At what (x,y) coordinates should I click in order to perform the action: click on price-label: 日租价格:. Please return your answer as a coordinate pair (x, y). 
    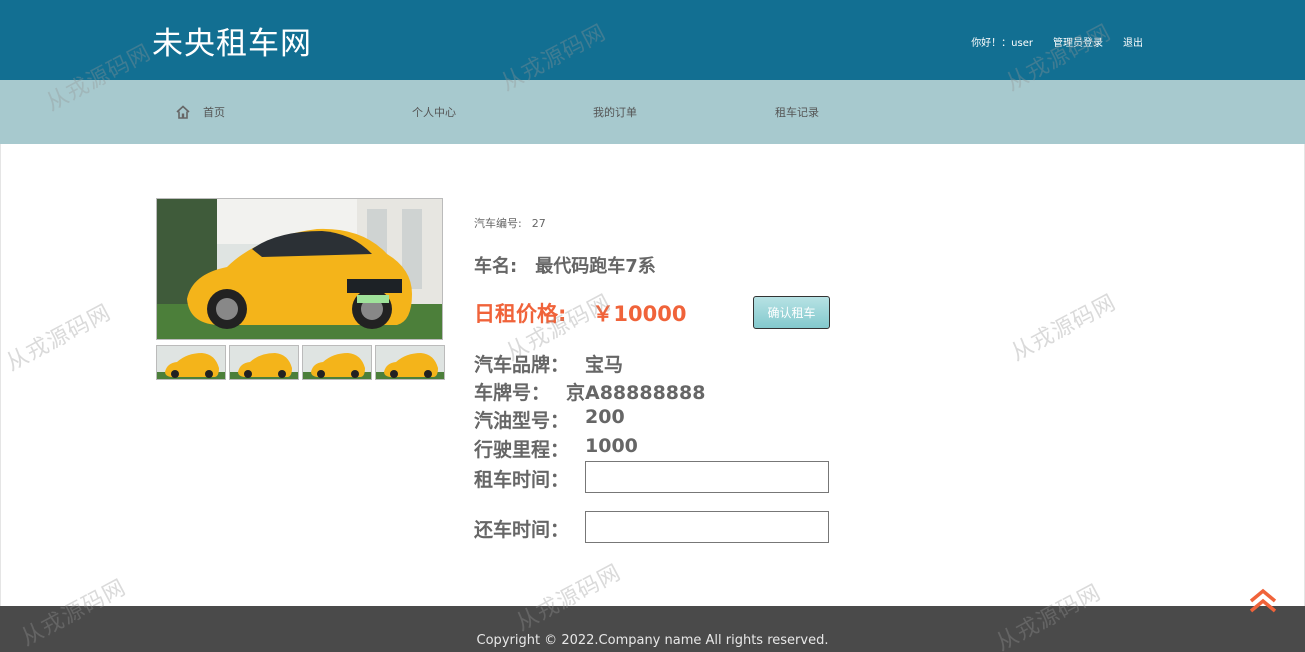
    Looking at the image, I should click on (520, 314).